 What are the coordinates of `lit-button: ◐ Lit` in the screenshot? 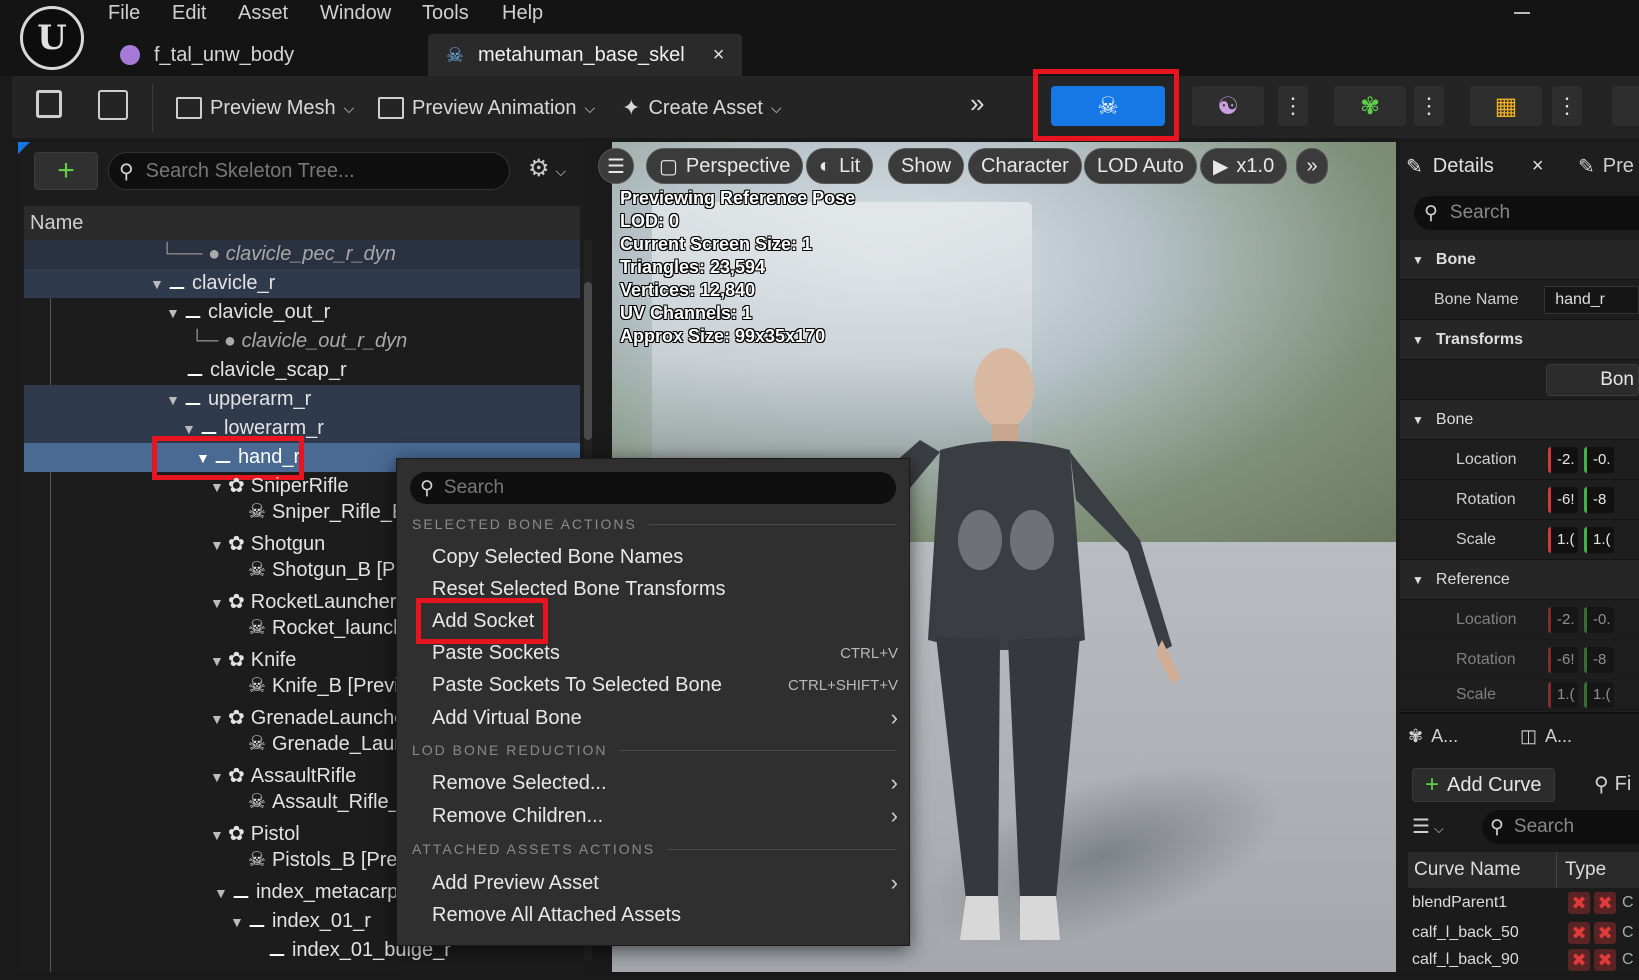 It's located at (840, 166).